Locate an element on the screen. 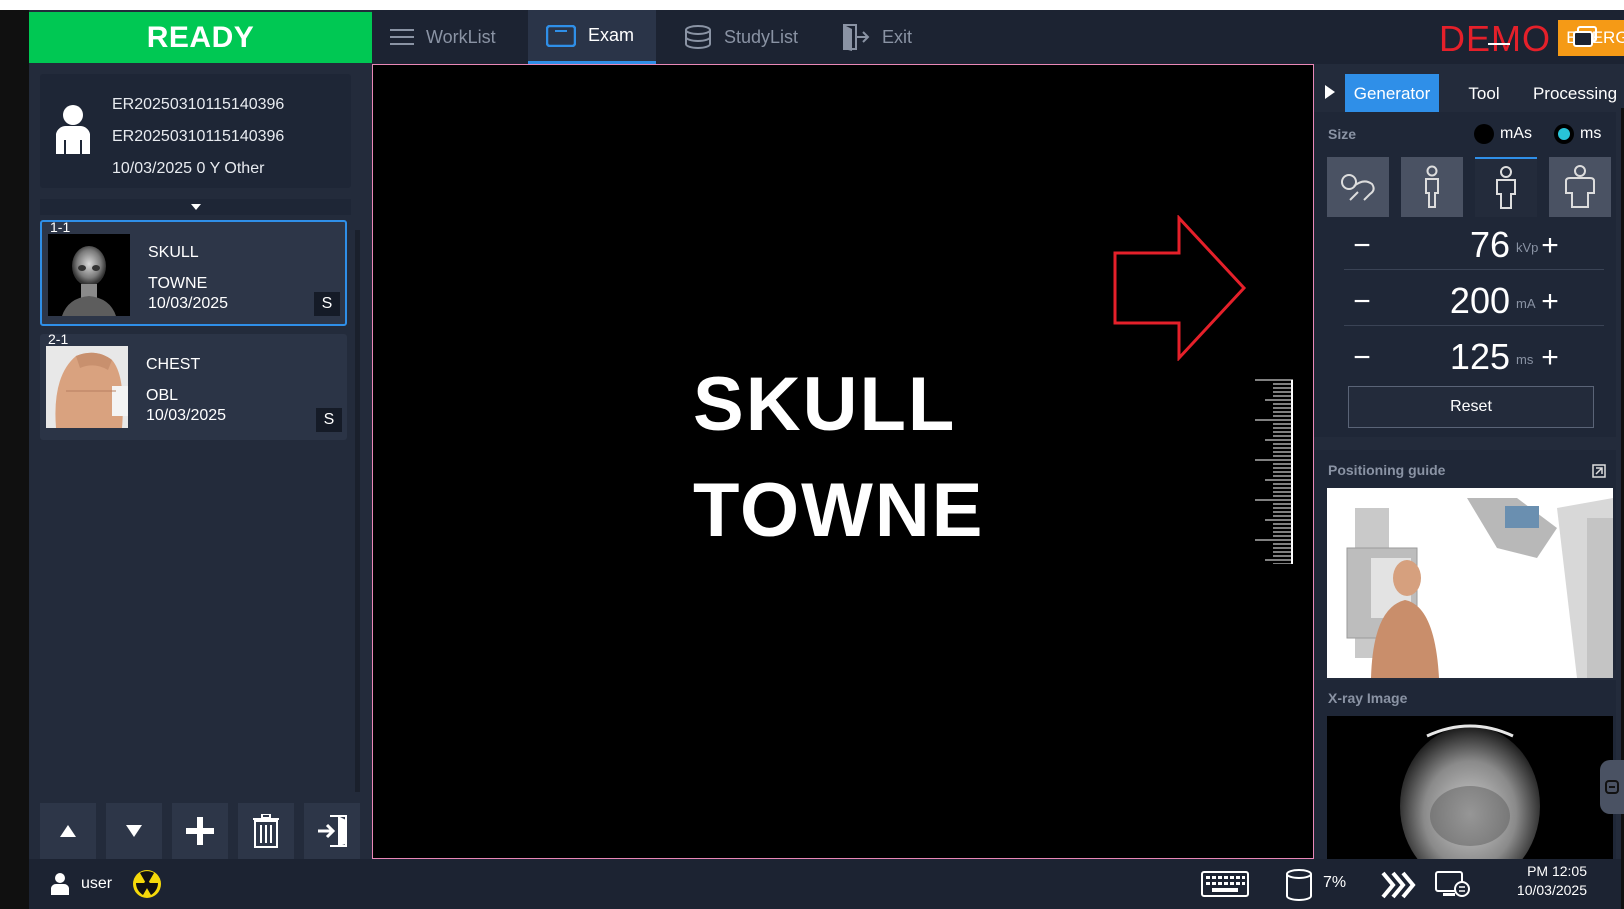 Image resolution: width=1624 pixels, height=909 pixels. ms-decrease-button: − is located at coordinates (1362, 358).